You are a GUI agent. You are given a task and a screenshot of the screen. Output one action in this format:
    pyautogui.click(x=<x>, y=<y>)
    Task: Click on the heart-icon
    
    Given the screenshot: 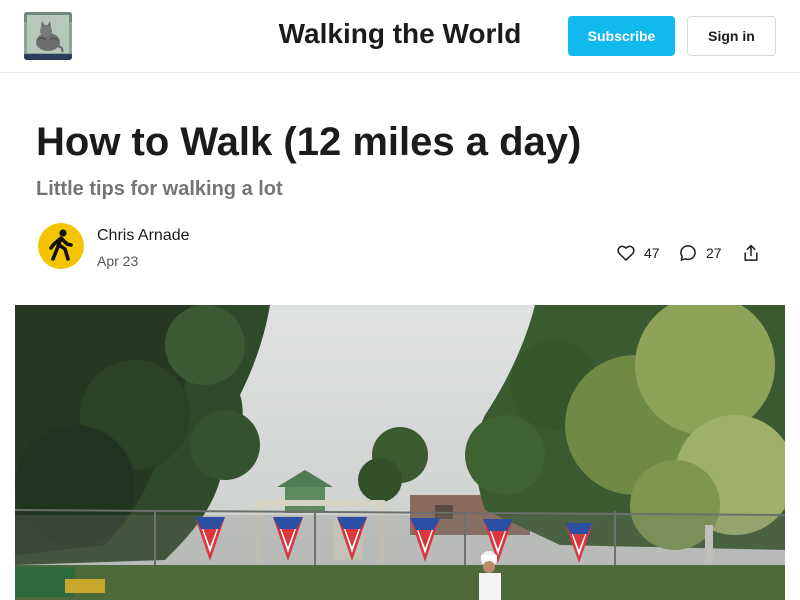 What is the action you would take?
    pyautogui.click(x=626, y=253)
    